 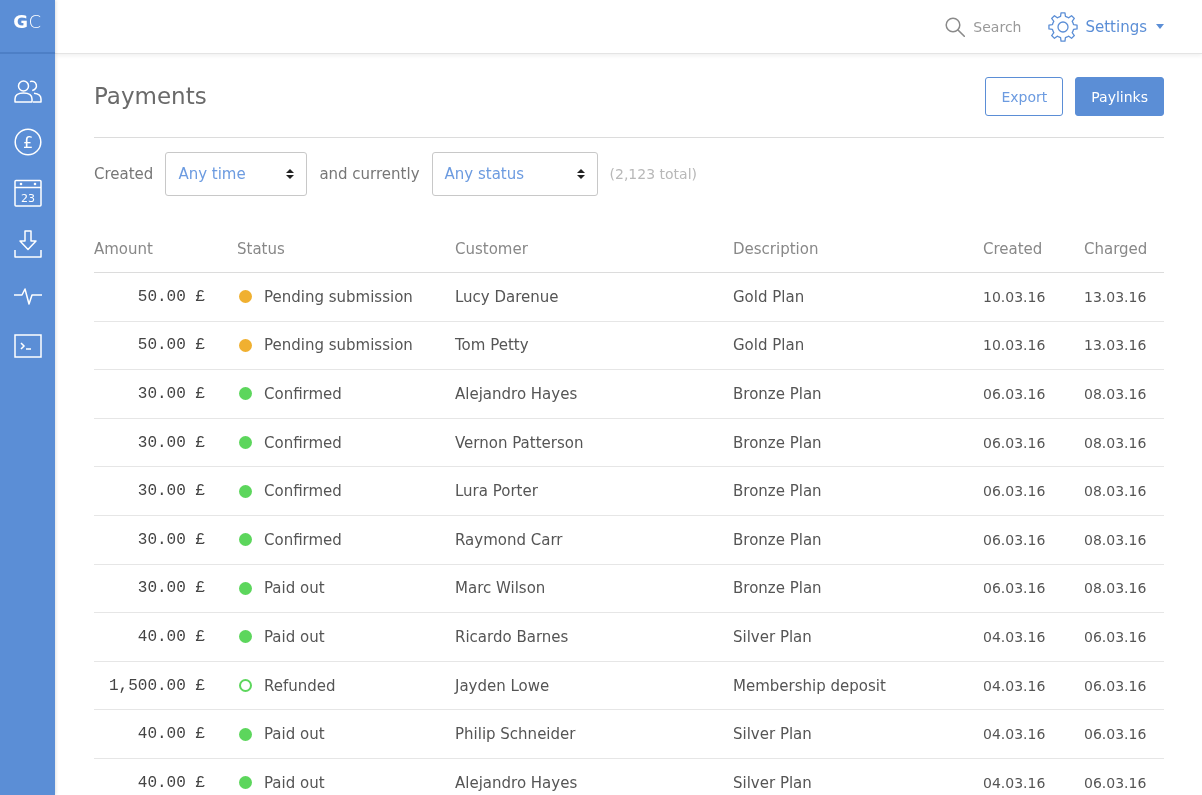 What do you see at coordinates (516, 734) in the screenshot?
I see `customer-name: Philip Schneider` at bounding box center [516, 734].